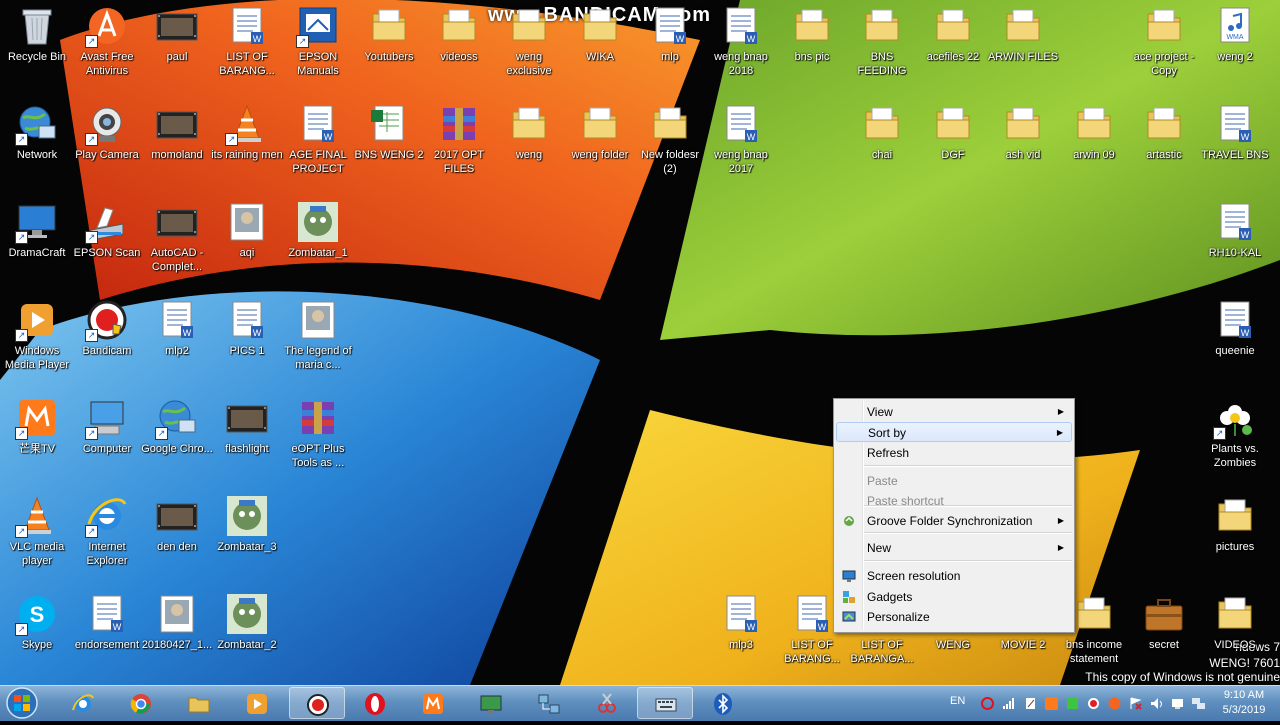 The width and height of the screenshot is (1280, 725). I want to click on desktop-icon: ↗ Computer, so click(107, 437).